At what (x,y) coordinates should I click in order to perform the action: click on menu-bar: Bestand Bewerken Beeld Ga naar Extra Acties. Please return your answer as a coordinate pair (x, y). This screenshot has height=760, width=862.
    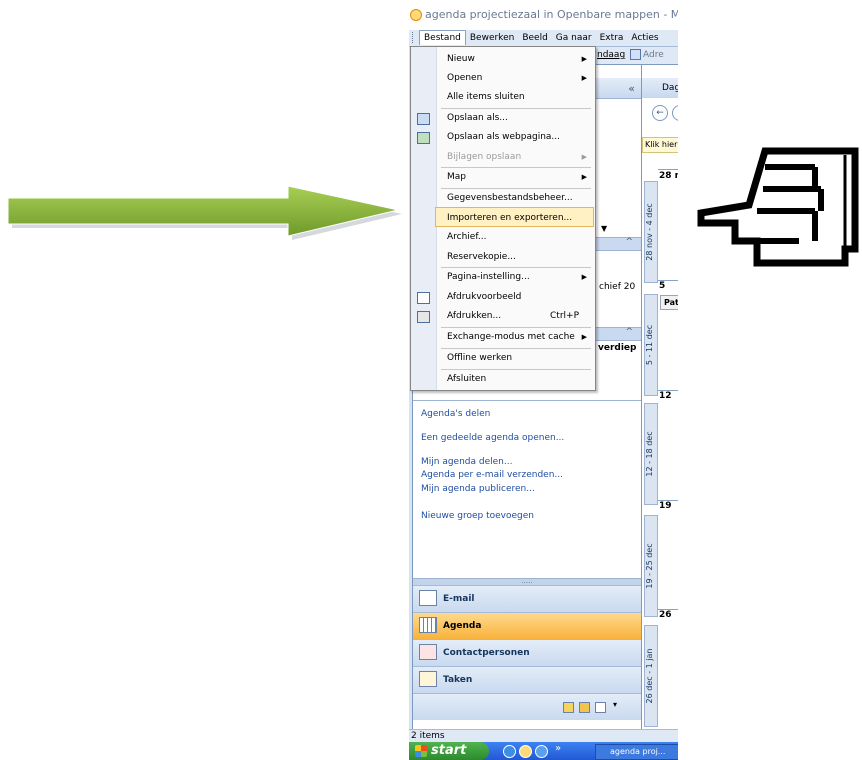
    Looking at the image, I should click on (543, 38).